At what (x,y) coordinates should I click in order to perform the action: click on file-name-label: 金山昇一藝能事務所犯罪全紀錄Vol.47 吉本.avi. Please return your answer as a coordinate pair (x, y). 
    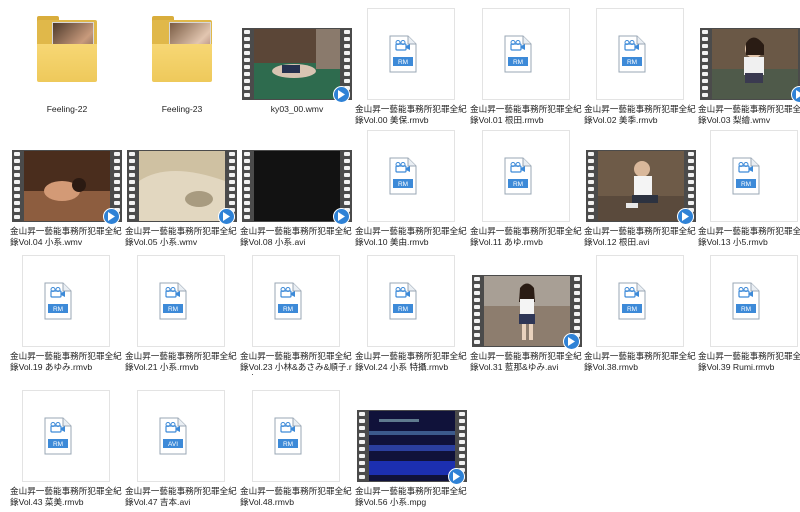
    Looking at the image, I should click on (181, 496).